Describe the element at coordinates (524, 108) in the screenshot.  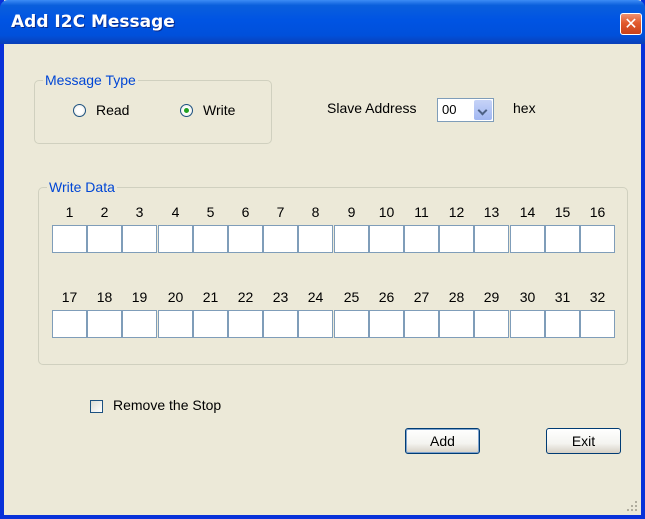
I see `hex-unit-label: hex` at that location.